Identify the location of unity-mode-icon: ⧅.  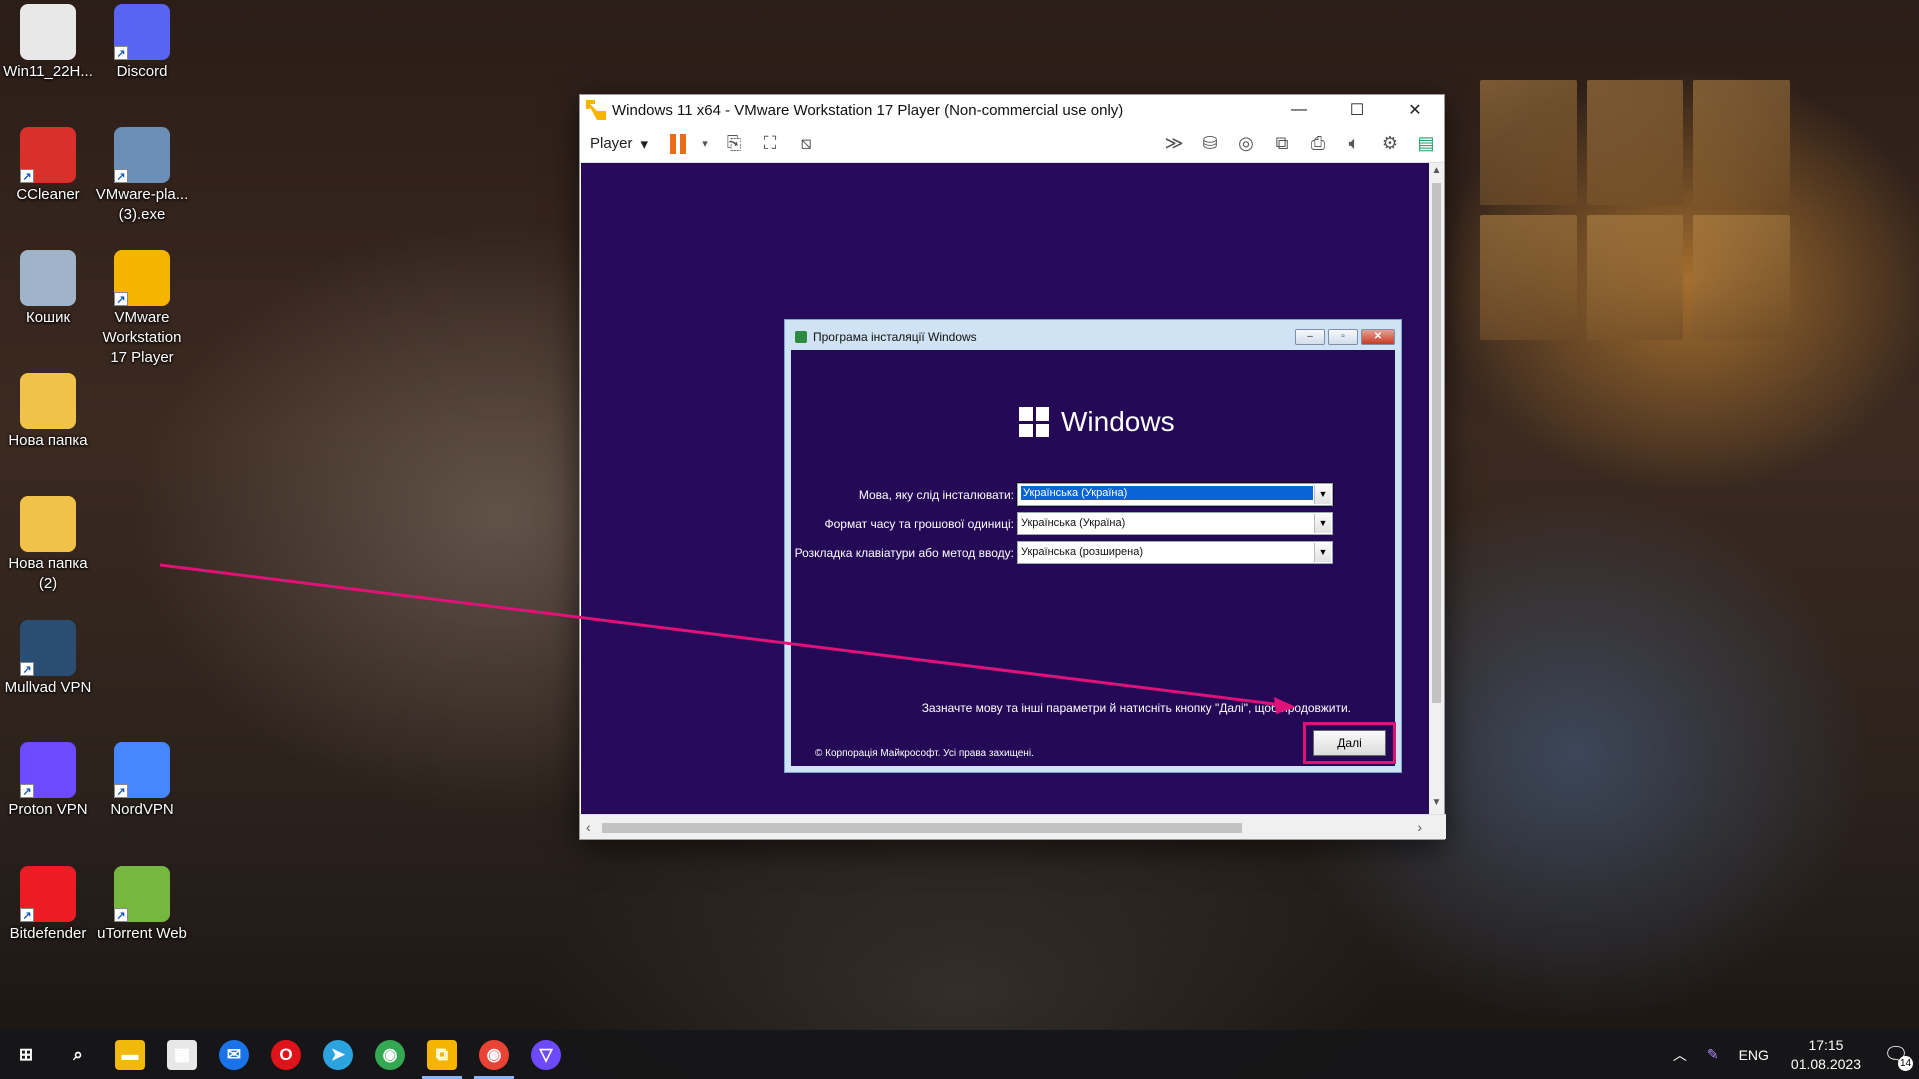
(806, 144).